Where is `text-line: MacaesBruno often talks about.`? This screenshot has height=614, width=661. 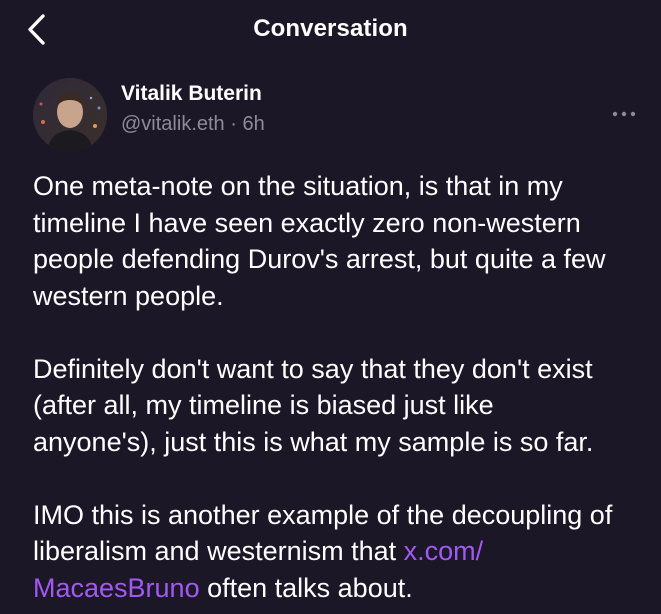
text-line: MacaesBruno often talks about. is located at coordinates (343, 588).